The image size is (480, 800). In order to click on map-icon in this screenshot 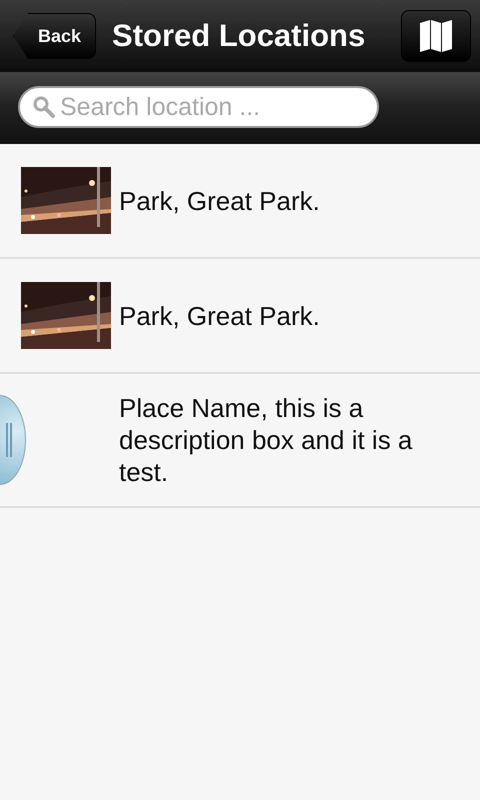, I will do `click(436, 36)`.